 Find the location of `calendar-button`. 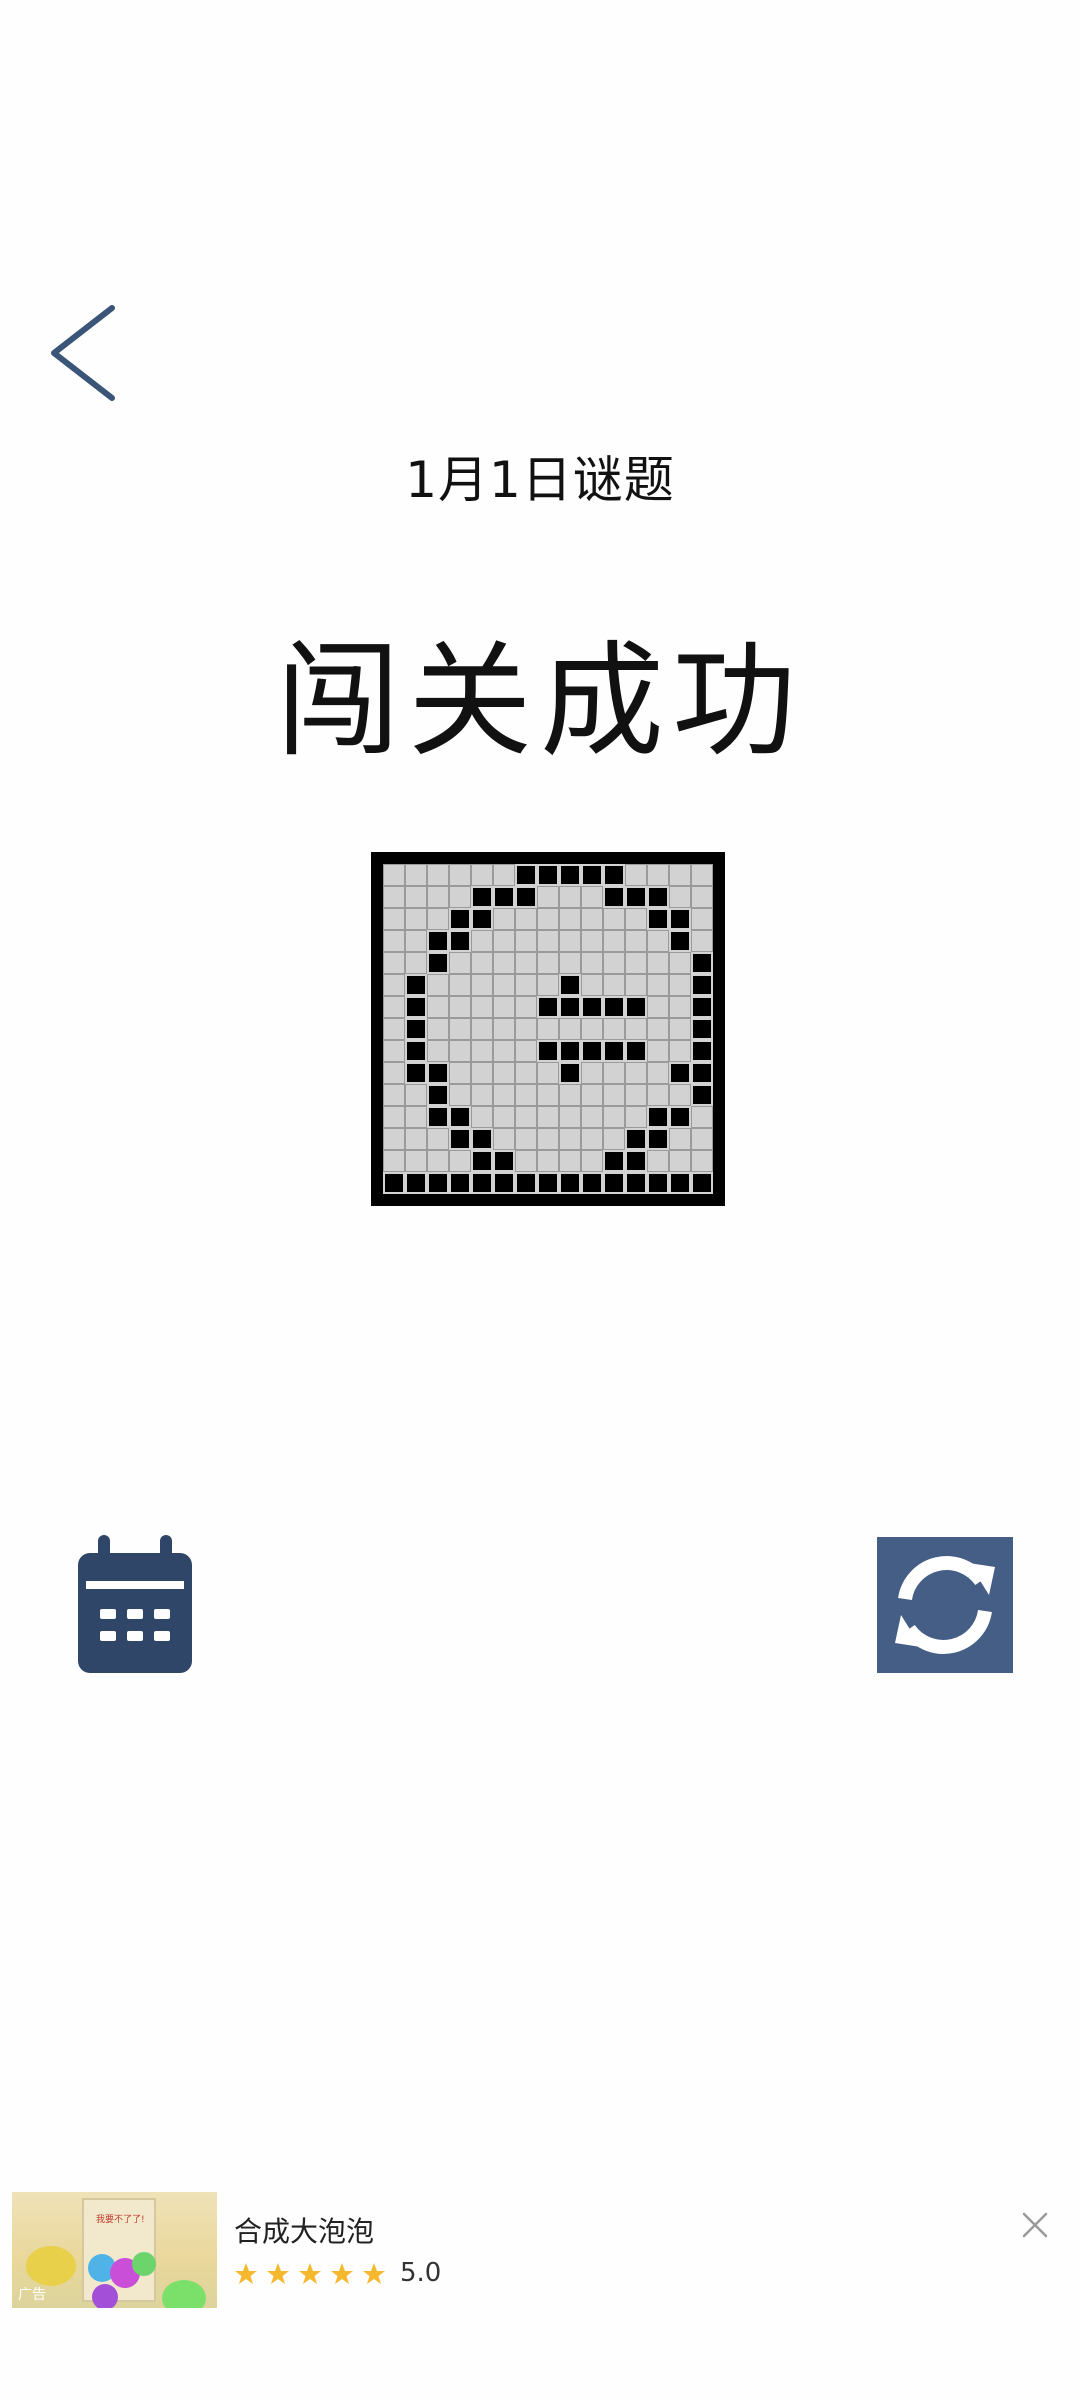

calendar-button is located at coordinates (135, 1604).